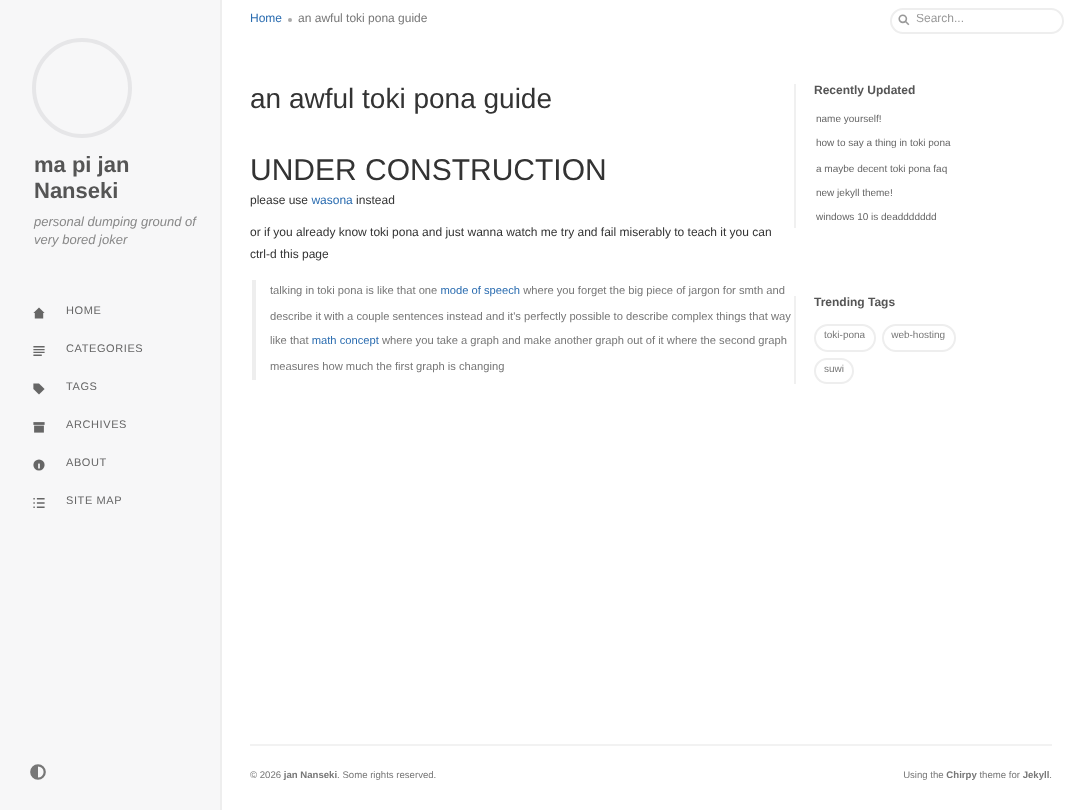  Describe the element at coordinates (429, 172) in the screenshot. I see `section-heading: UNDER CONSTRUCTION` at that location.